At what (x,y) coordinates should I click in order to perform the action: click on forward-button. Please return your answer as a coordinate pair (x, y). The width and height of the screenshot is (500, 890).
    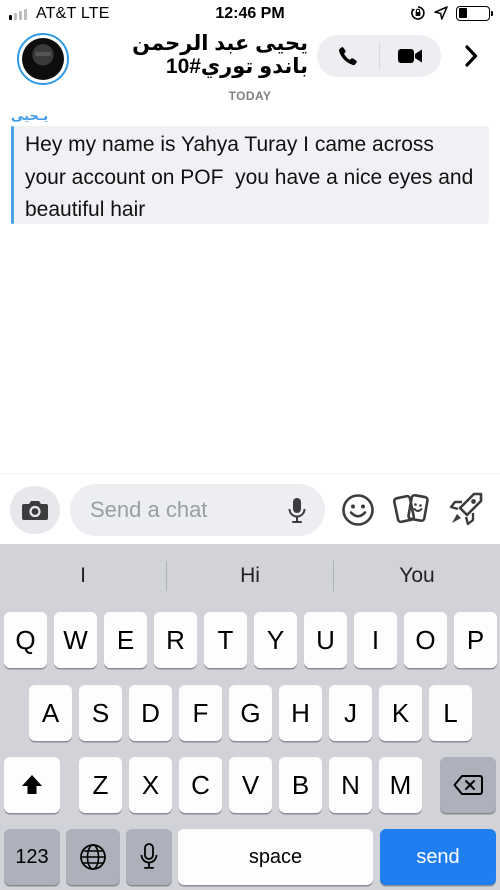
    Looking at the image, I should click on (471, 56).